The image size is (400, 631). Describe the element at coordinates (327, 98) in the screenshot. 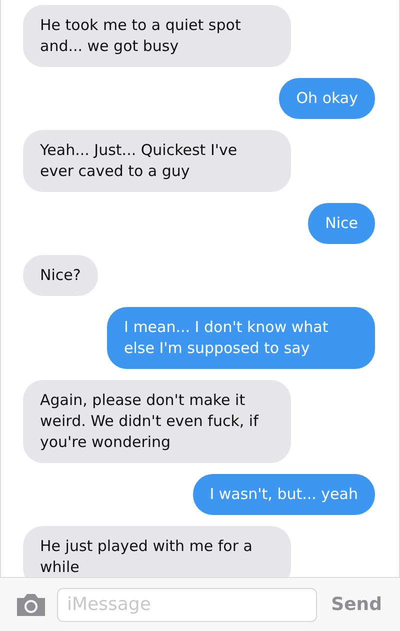

I see `message-bubble: Oh okay` at that location.